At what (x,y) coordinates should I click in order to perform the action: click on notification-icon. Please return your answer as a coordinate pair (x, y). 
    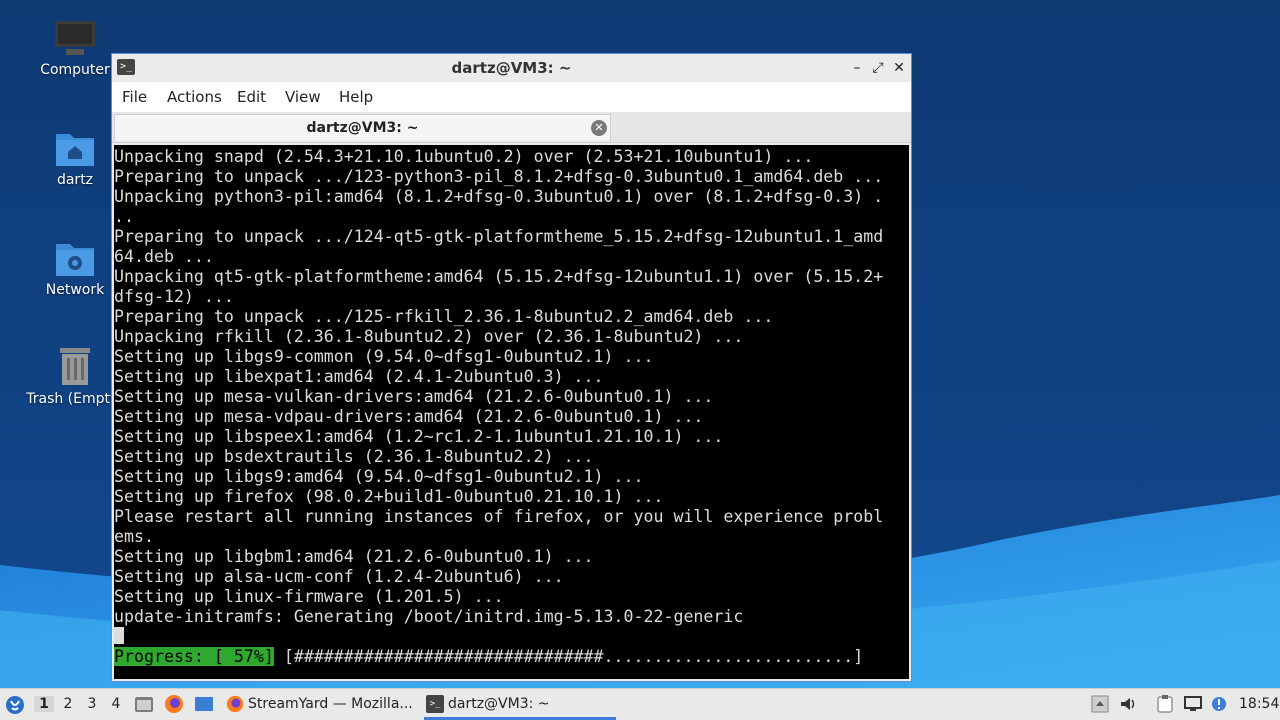
    Looking at the image, I should click on (1219, 704).